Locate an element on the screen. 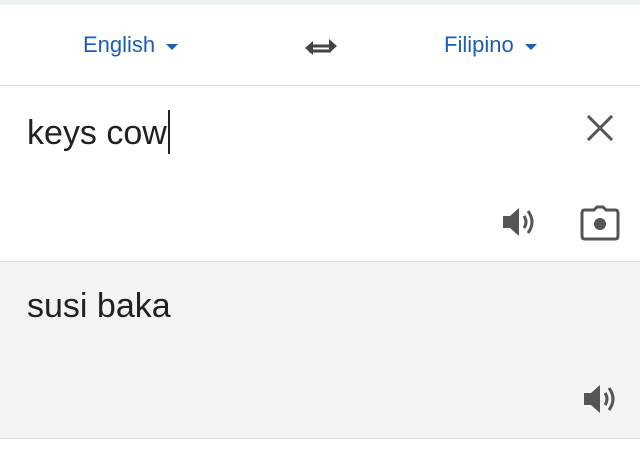 The image size is (640, 450). close-icon is located at coordinates (600, 128).